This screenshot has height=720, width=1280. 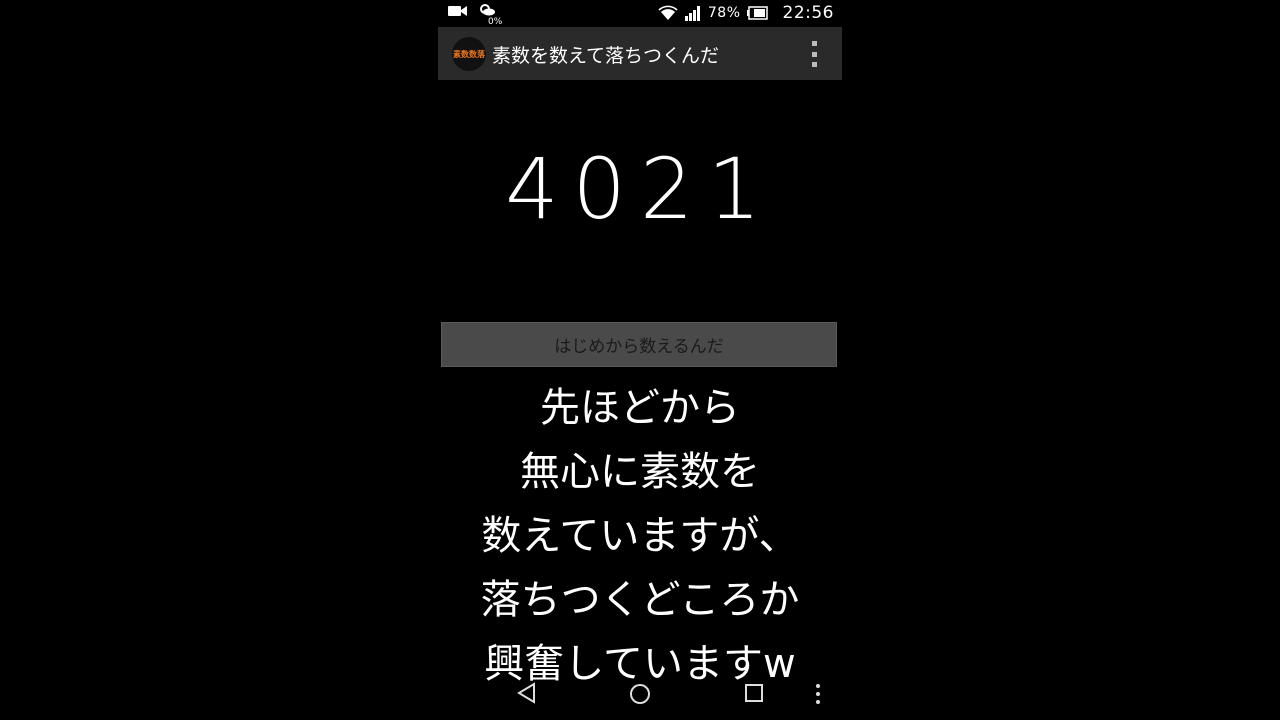 I want to click on wifi-icon, so click(x=668, y=13).